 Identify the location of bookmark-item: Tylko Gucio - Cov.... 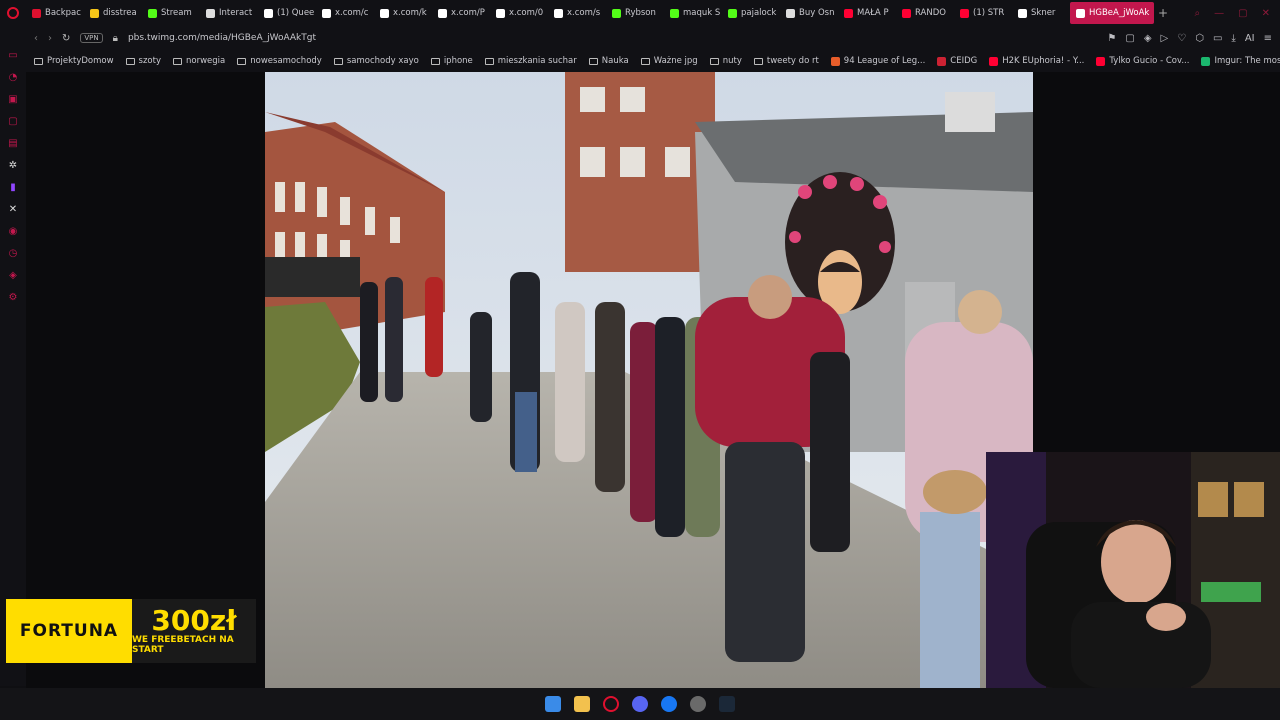
(1142, 61).